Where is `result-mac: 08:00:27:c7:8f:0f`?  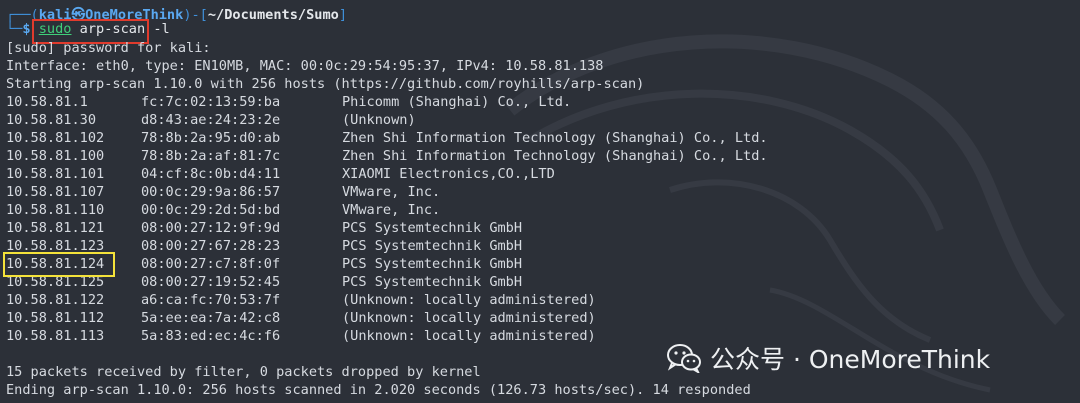
result-mac: 08:00:27:c7:8f:0f is located at coordinates (211, 264).